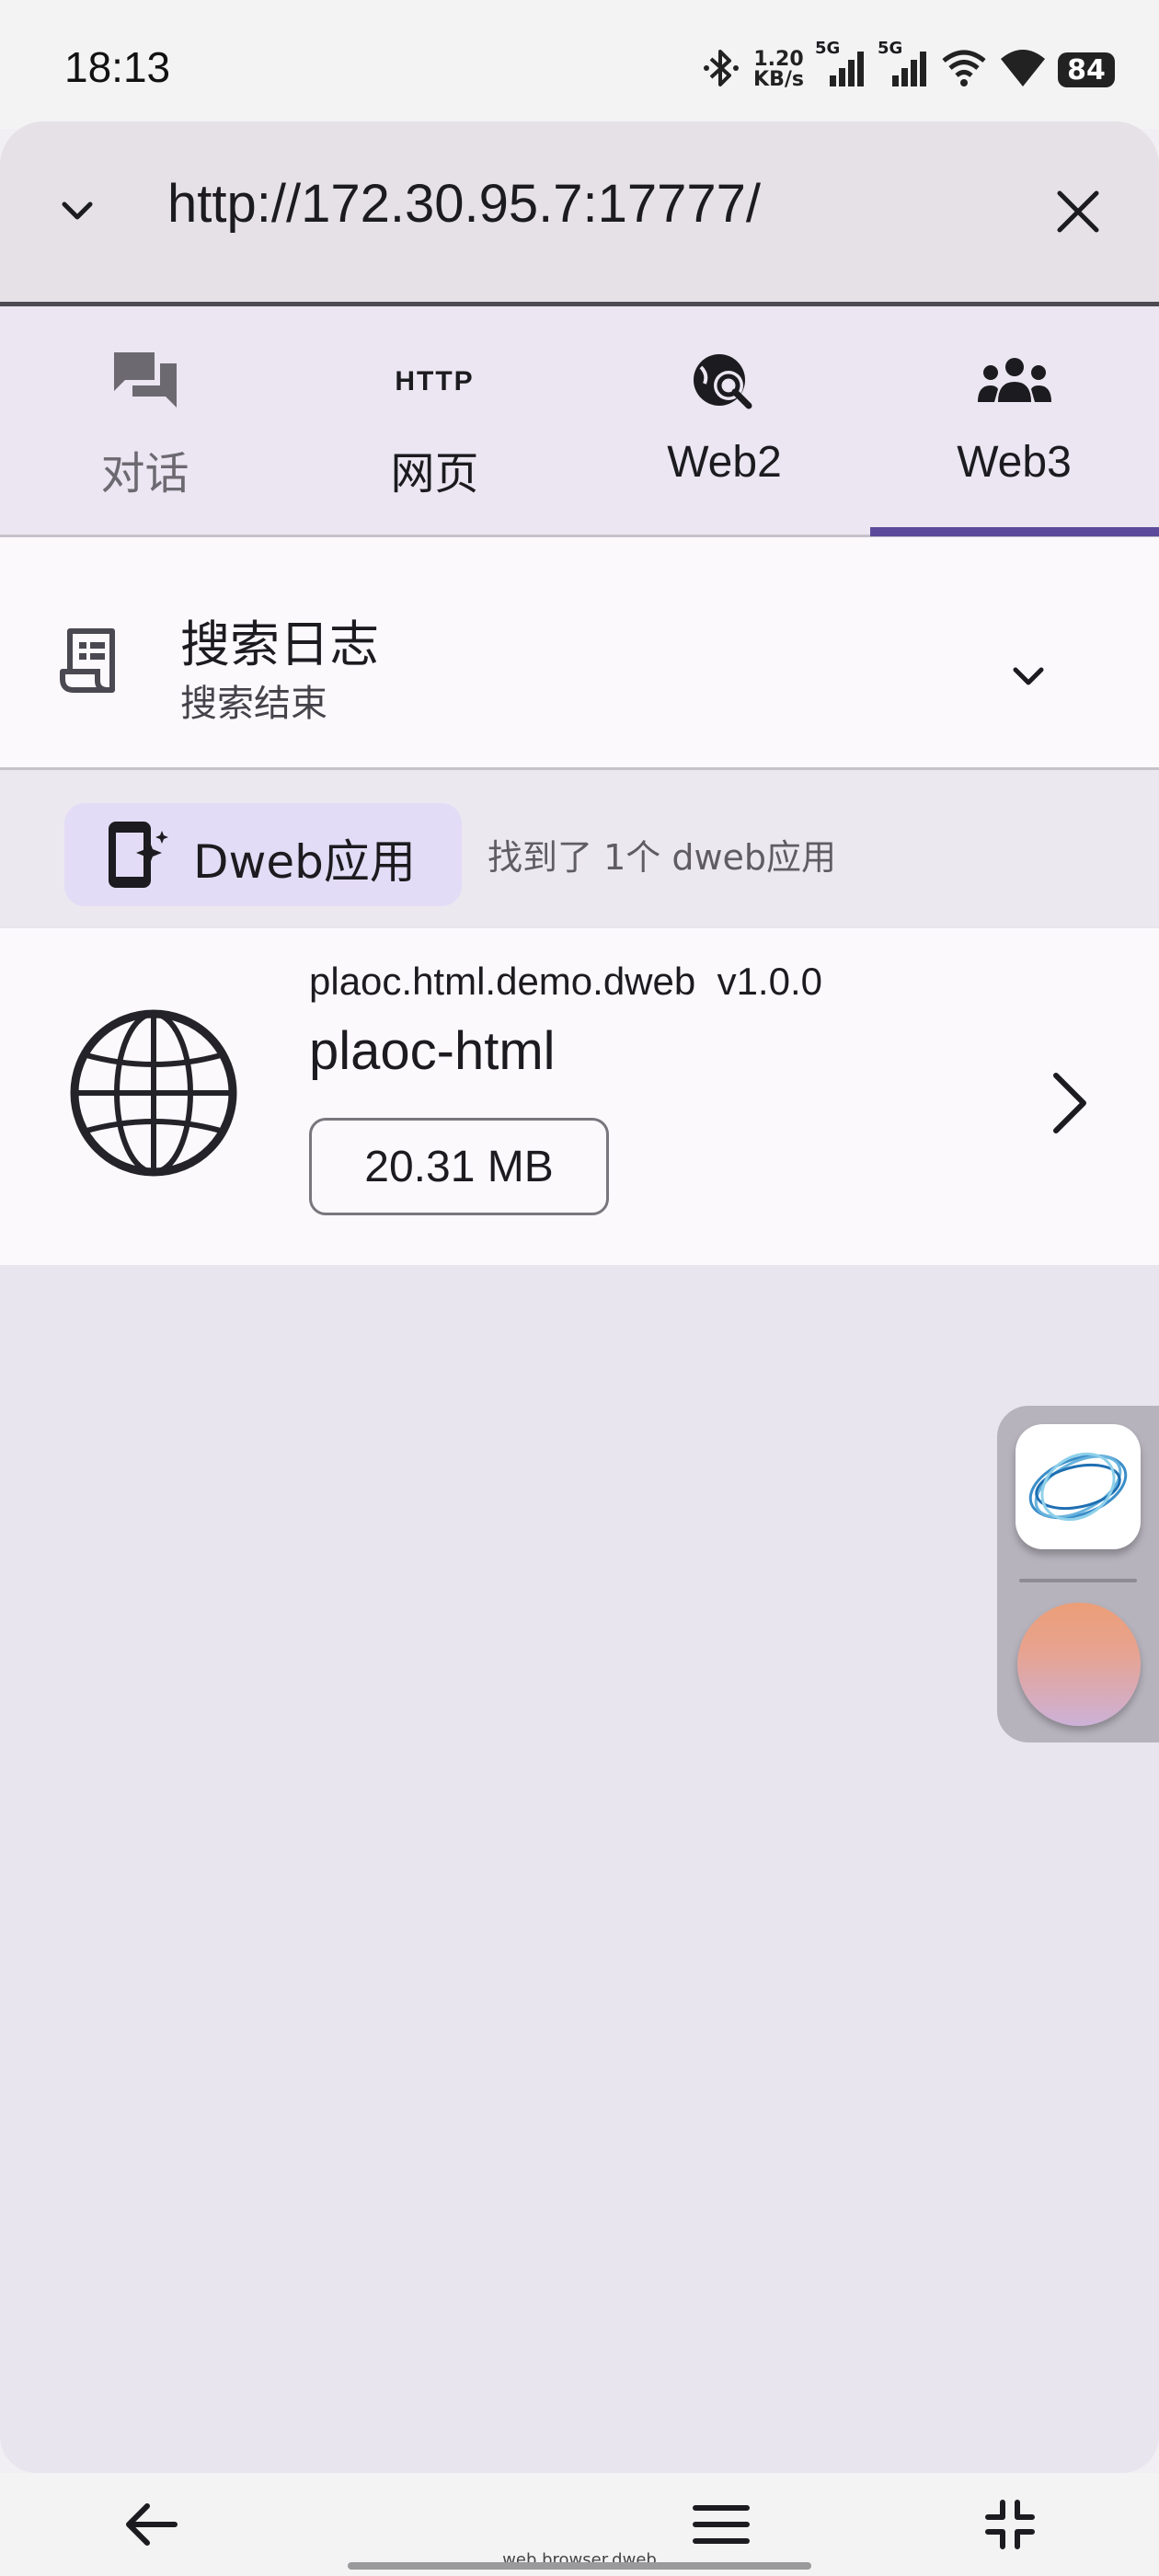 This screenshot has height=2576, width=1159. Describe the element at coordinates (722, 70) in the screenshot. I see `bluetooth-icon` at that location.